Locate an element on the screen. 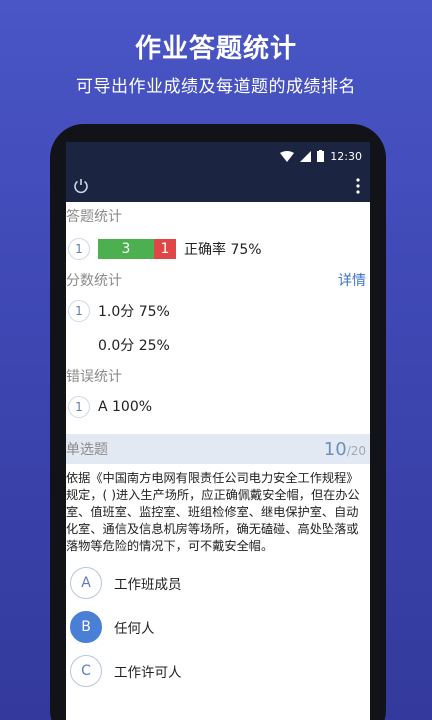  question-counter: 10/20 is located at coordinates (345, 449).